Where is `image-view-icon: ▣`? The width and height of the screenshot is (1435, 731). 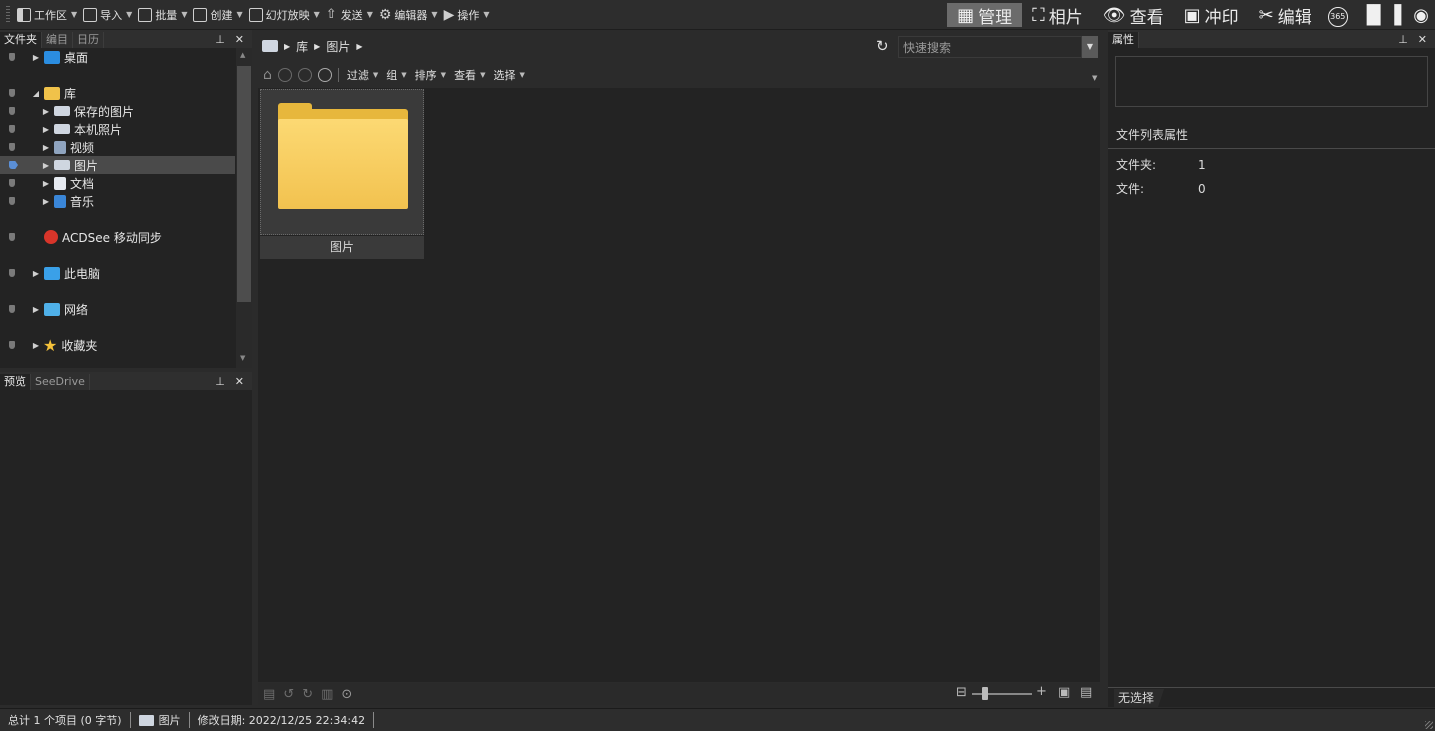 image-view-icon: ▣ is located at coordinates (1064, 692).